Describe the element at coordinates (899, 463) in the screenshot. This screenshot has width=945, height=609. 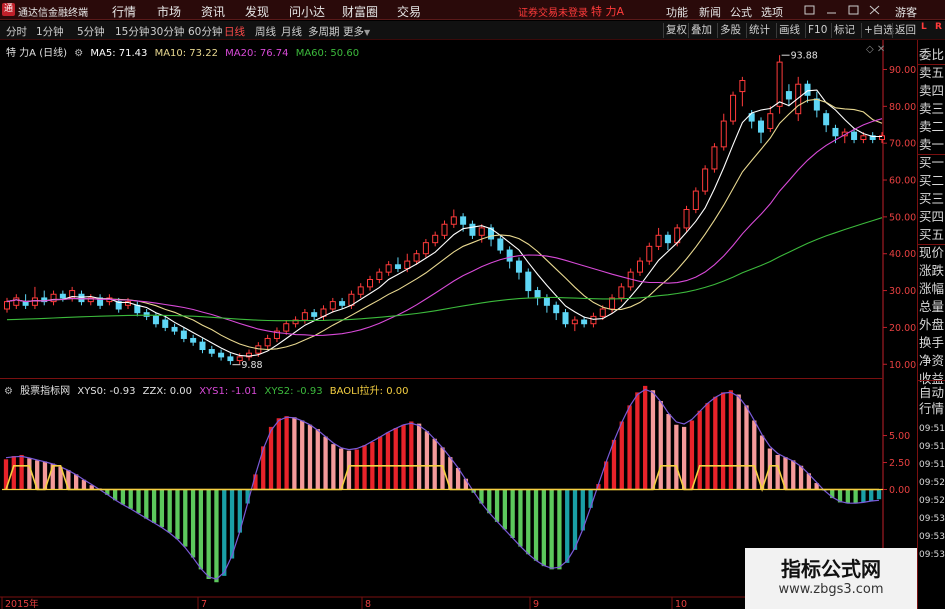
I see `indicator-tick-label: 2.50` at that location.